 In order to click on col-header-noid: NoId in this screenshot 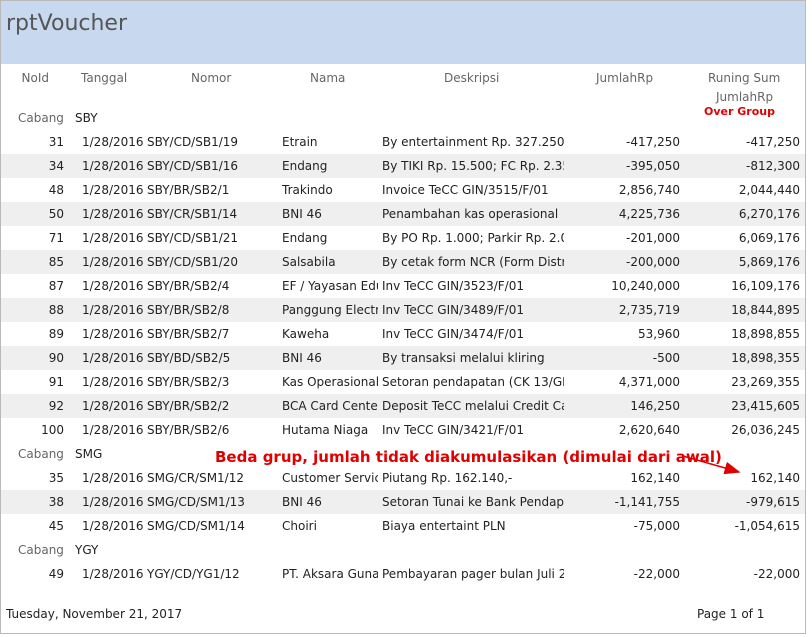, I will do `click(35, 78)`.